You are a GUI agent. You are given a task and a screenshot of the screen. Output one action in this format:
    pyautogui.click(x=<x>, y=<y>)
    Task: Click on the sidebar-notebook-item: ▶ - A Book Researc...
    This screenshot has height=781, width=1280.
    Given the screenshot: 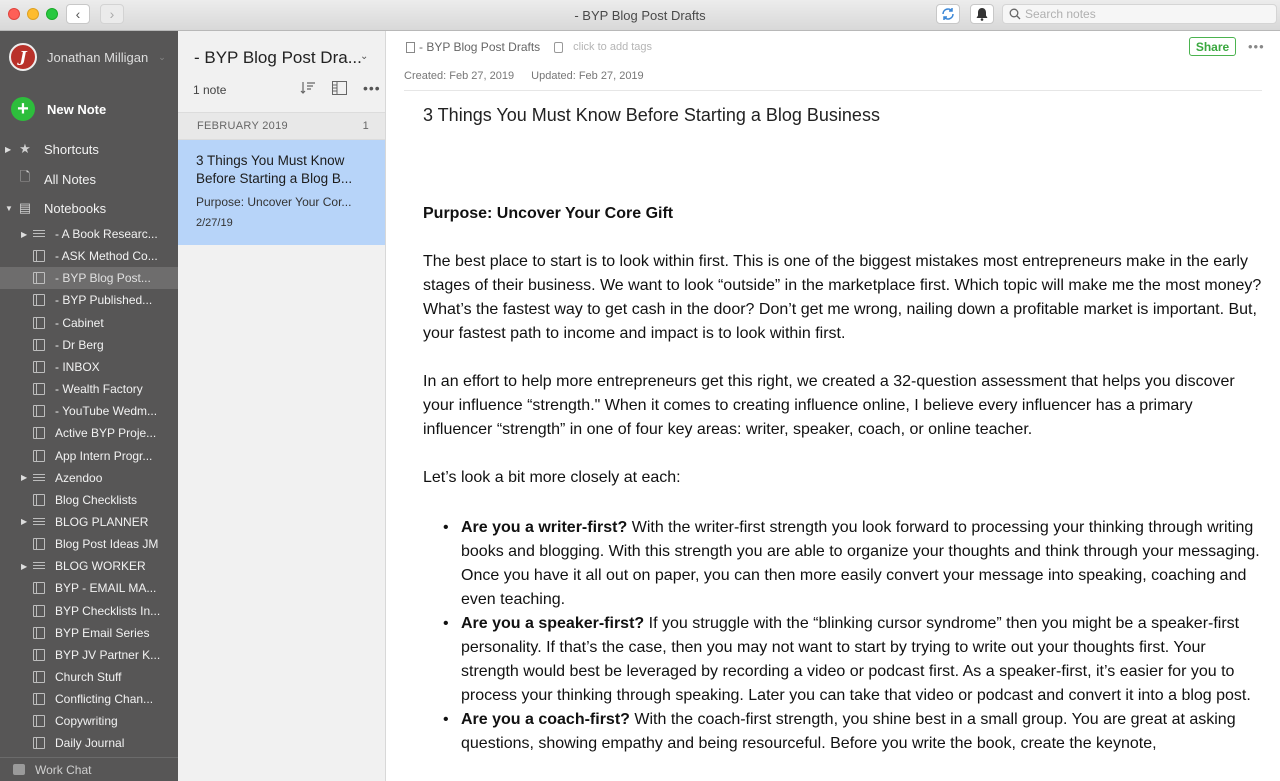 What is the action you would take?
    pyautogui.click(x=89, y=234)
    